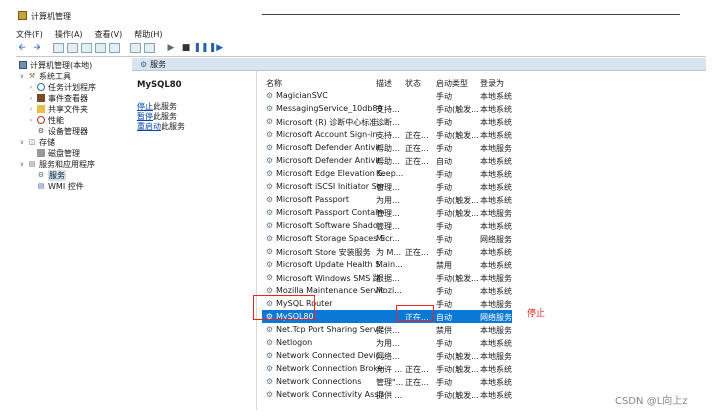 The width and height of the screenshot is (727, 416). Describe the element at coordinates (492, 83) in the screenshot. I see `column-header-logon-as: 登录为` at that location.